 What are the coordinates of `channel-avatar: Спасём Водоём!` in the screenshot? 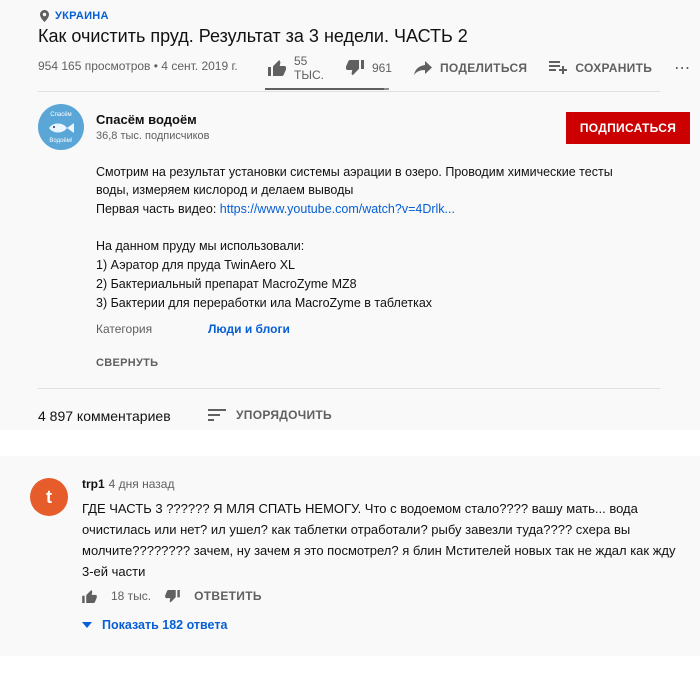 It's located at (61, 127).